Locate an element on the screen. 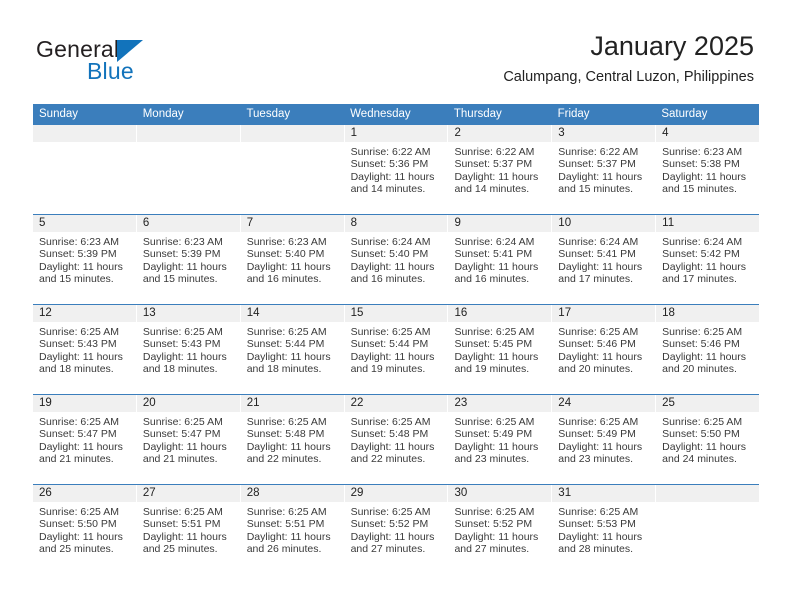  day-number: 12 is located at coordinates (84, 313).